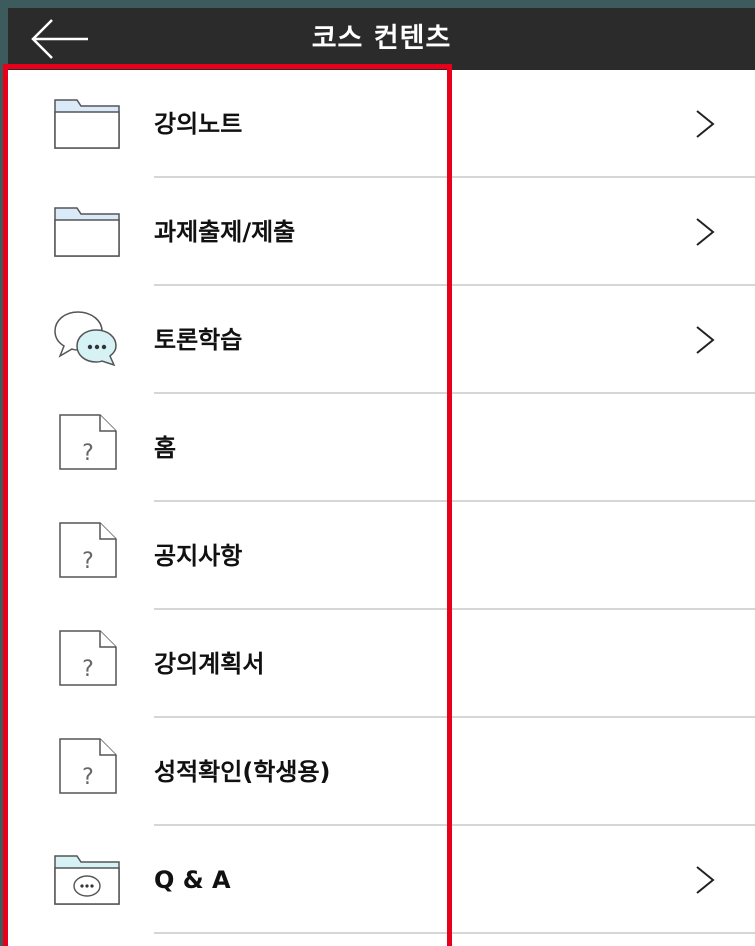 Image resolution: width=755 pixels, height=946 pixels. I want to click on list-item-label: 강의계획서, so click(209, 664).